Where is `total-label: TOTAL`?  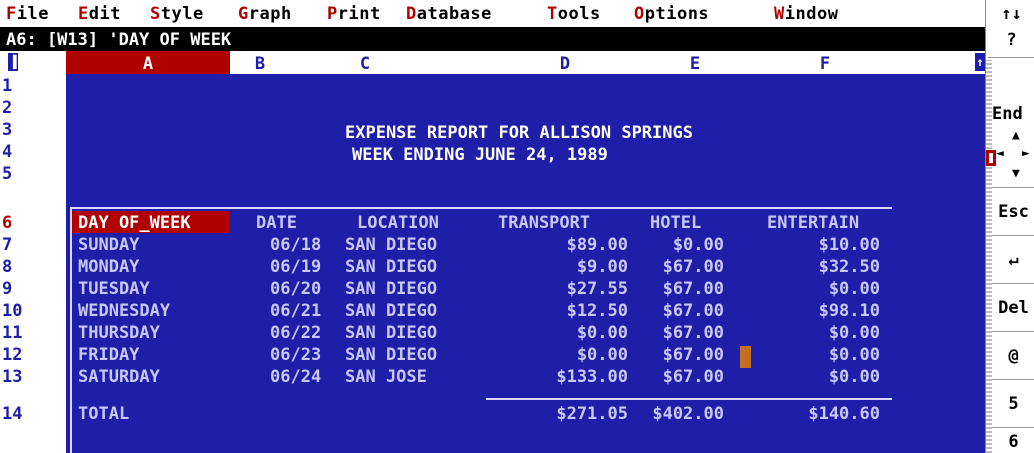 total-label: TOTAL is located at coordinates (103, 414).